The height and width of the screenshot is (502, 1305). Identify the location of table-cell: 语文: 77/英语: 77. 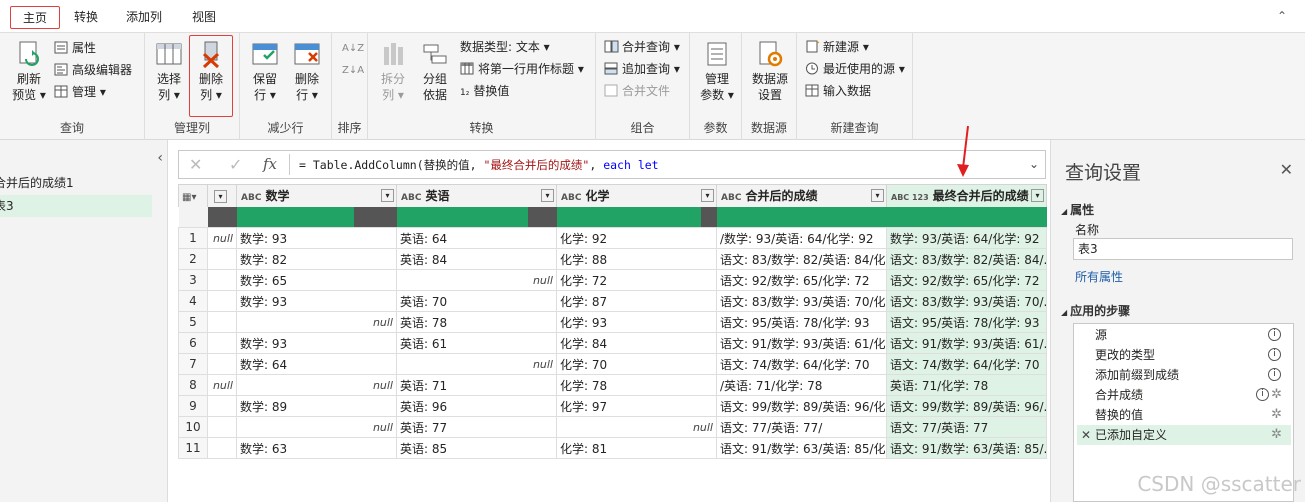
(966, 427).